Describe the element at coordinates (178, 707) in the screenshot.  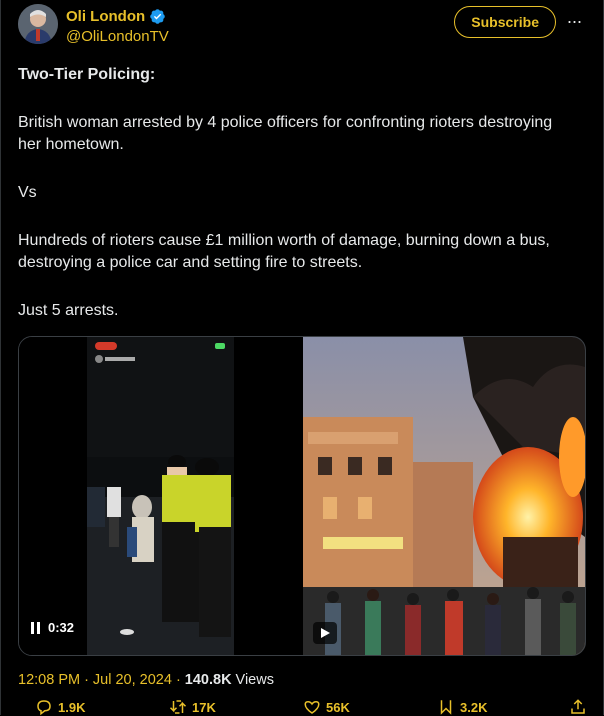
I see `repost-icon` at that location.